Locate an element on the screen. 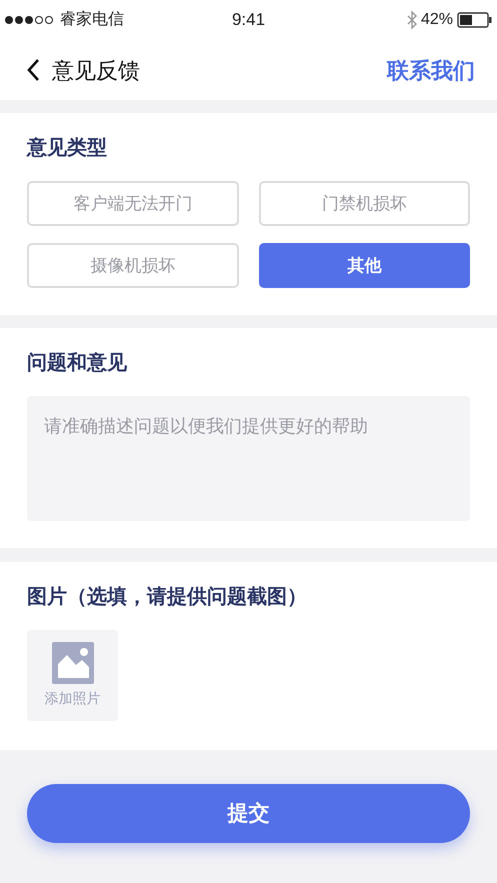  image-icon is located at coordinates (73, 663).